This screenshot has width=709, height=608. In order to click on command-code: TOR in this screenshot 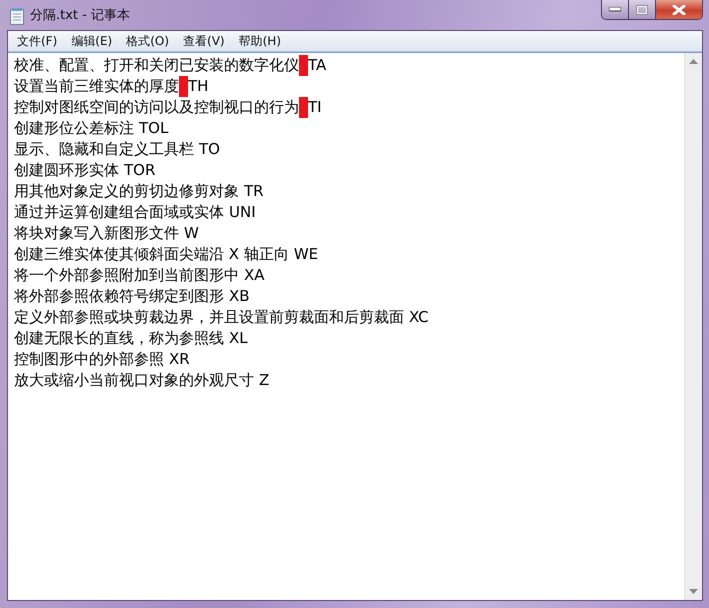, I will do `click(140, 170)`.